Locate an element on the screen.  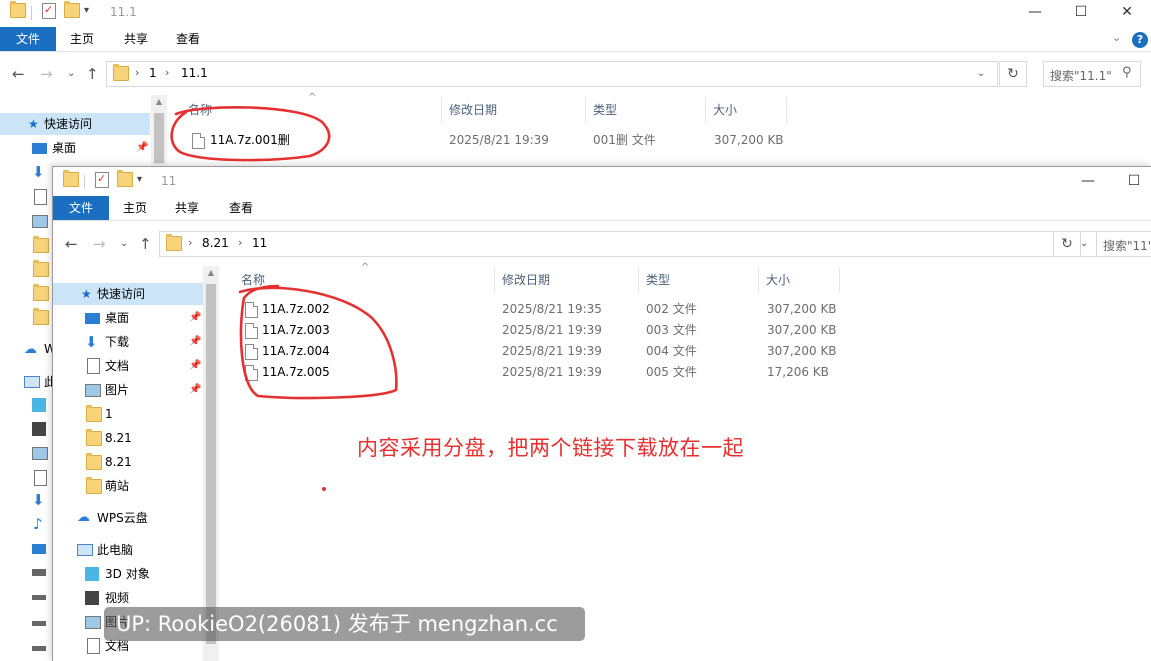
window-title: 11 is located at coordinates (169, 181).